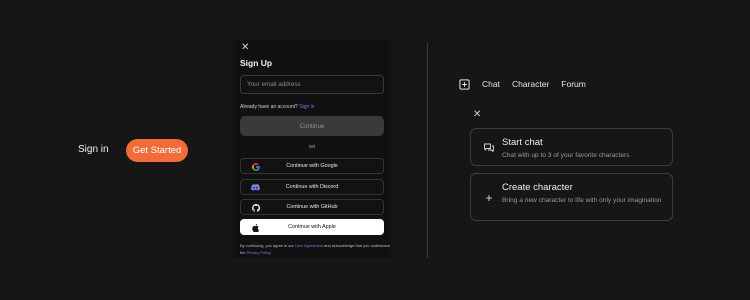 This screenshot has height=300, width=750. What do you see at coordinates (245, 48) in the screenshot?
I see `close-icon: ✕` at bounding box center [245, 48].